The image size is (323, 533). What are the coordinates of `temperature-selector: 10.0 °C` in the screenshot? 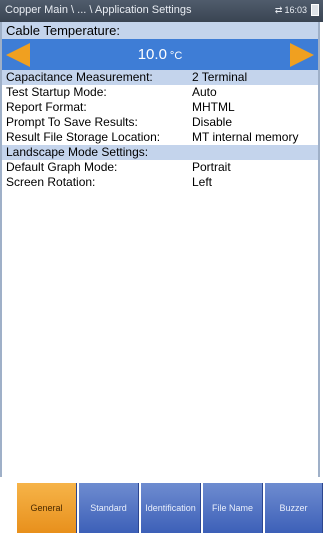 It's located at (160, 54).